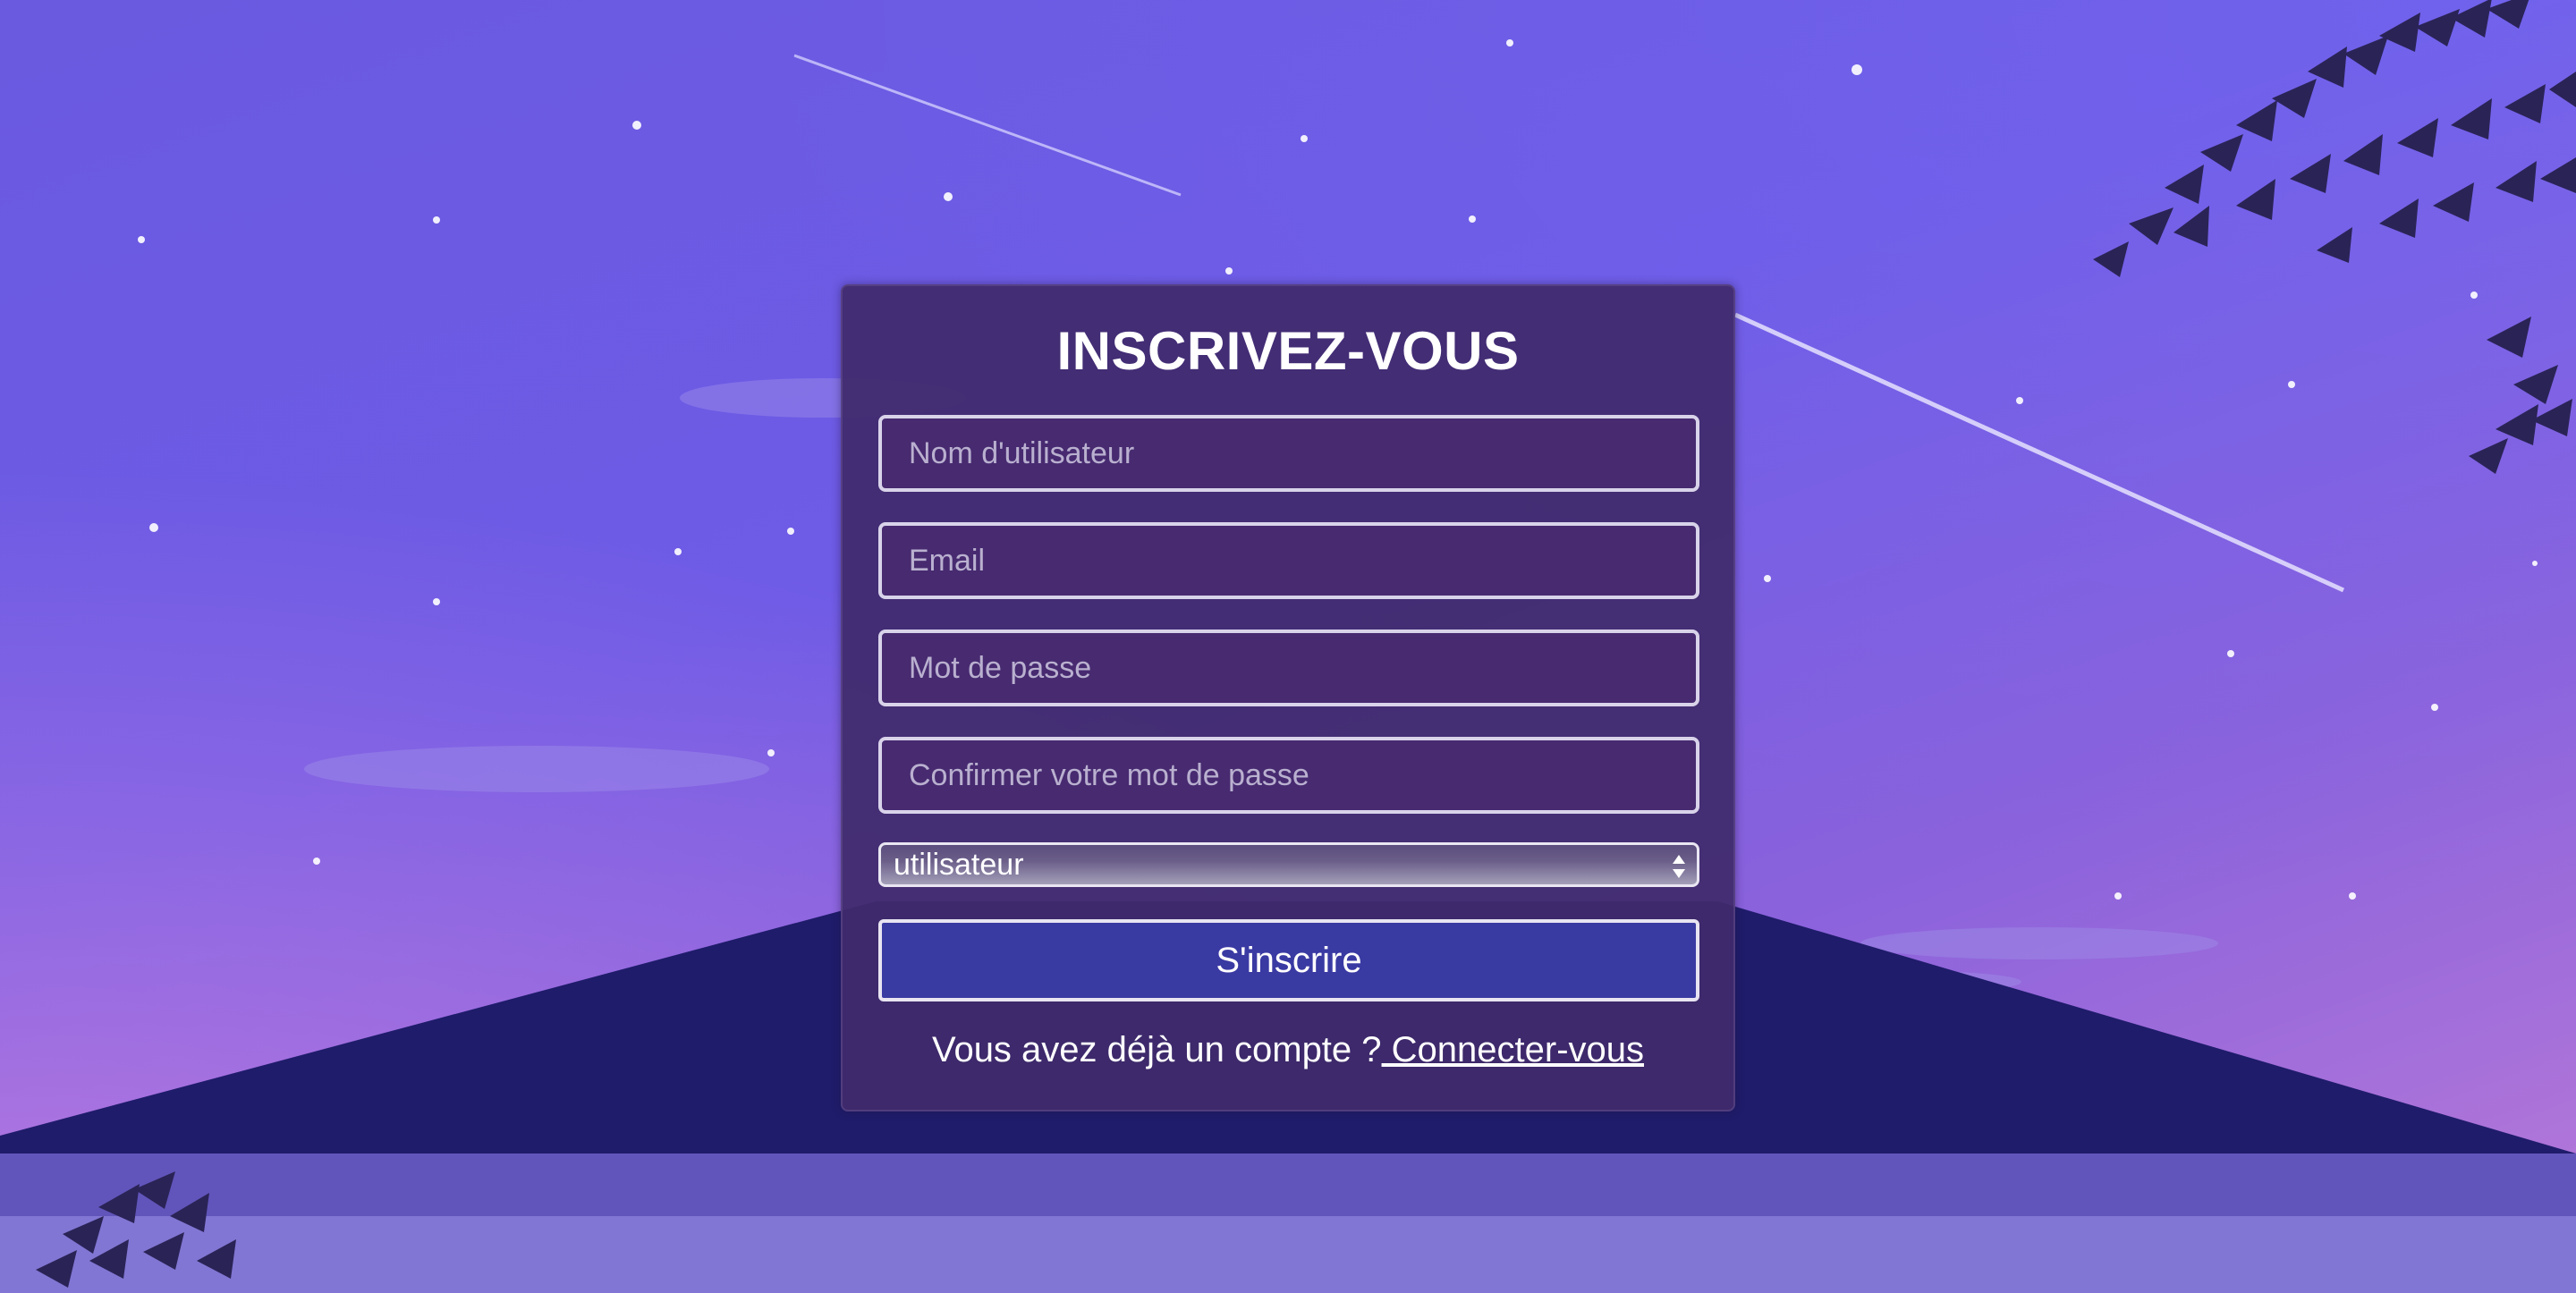  What do you see at coordinates (1288, 865) in the screenshot?
I see `role-select: utilisateur` at bounding box center [1288, 865].